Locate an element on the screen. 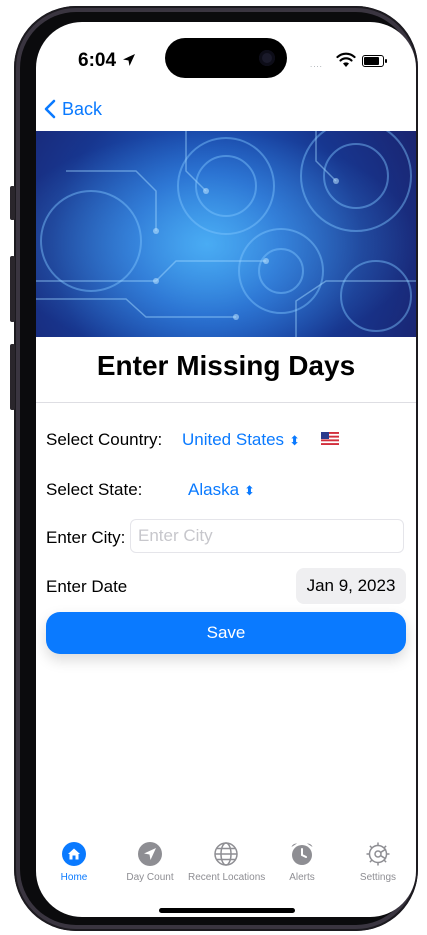 The image size is (427, 935). status-time: 6:04 is located at coordinates (97, 60).